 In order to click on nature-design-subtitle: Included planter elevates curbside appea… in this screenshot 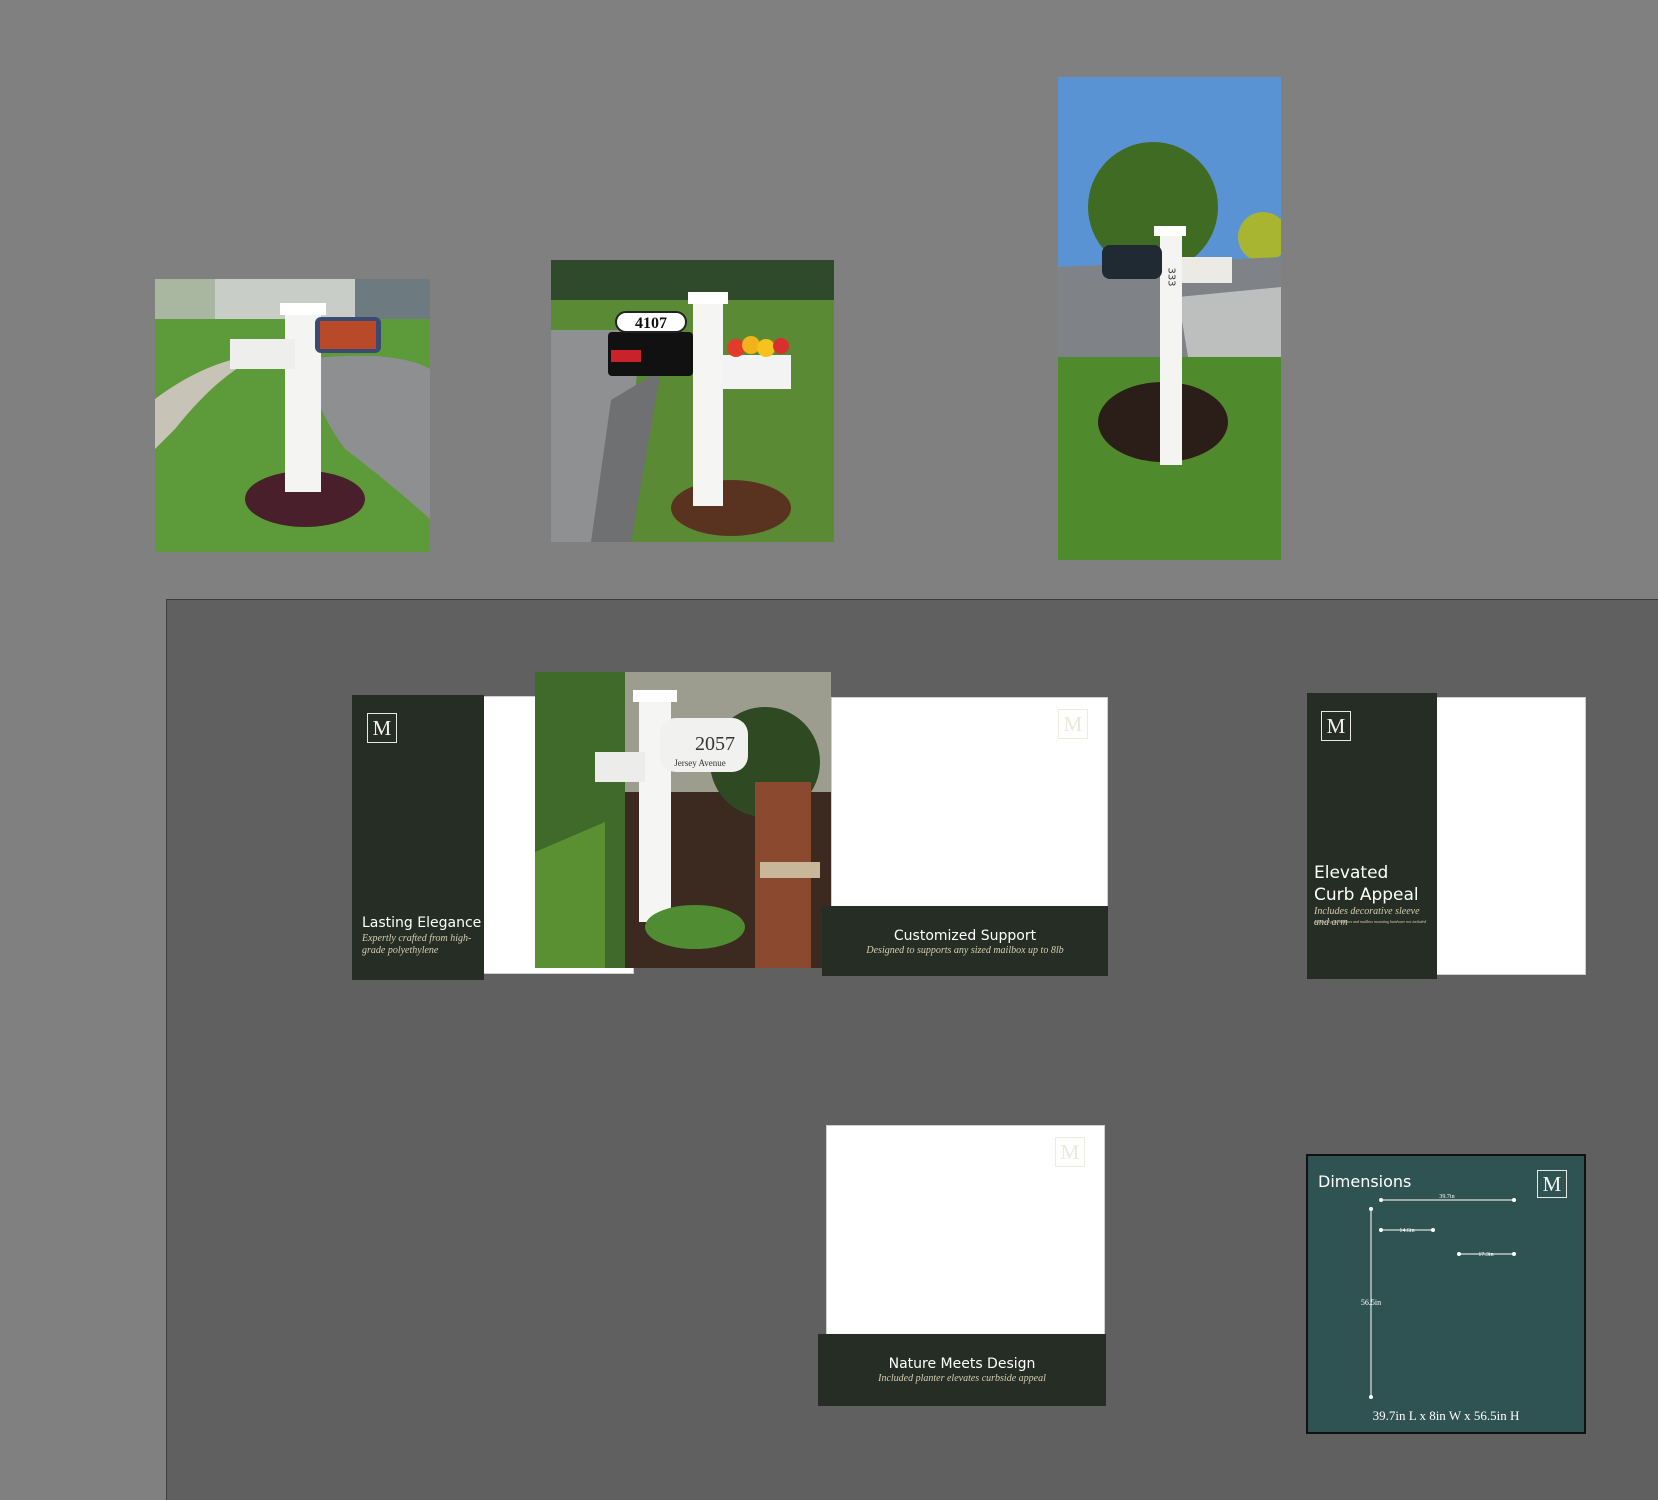, I will do `click(962, 1378)`.